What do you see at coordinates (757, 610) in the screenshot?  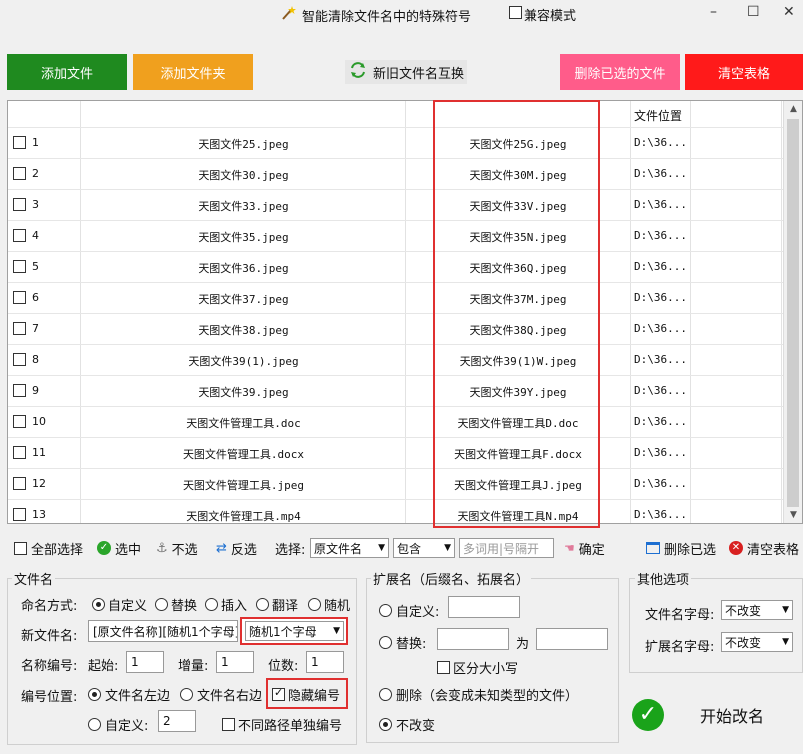 I see `filename-case-select: 不改变 ▼` at bounding box center [757, 610].